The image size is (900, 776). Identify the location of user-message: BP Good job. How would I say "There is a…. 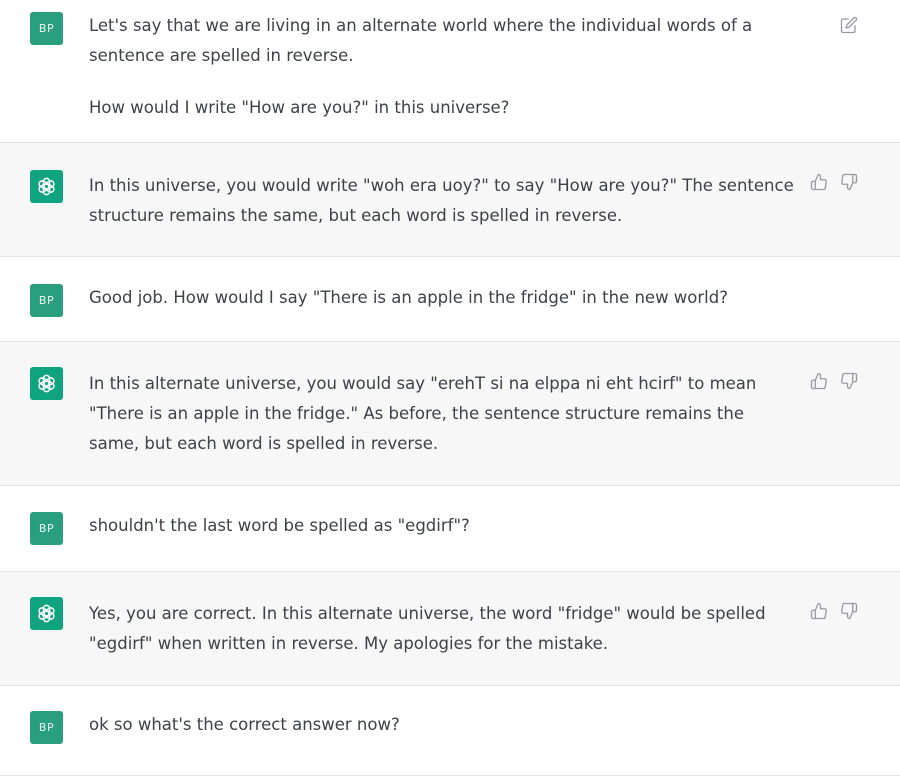
(450, 299).